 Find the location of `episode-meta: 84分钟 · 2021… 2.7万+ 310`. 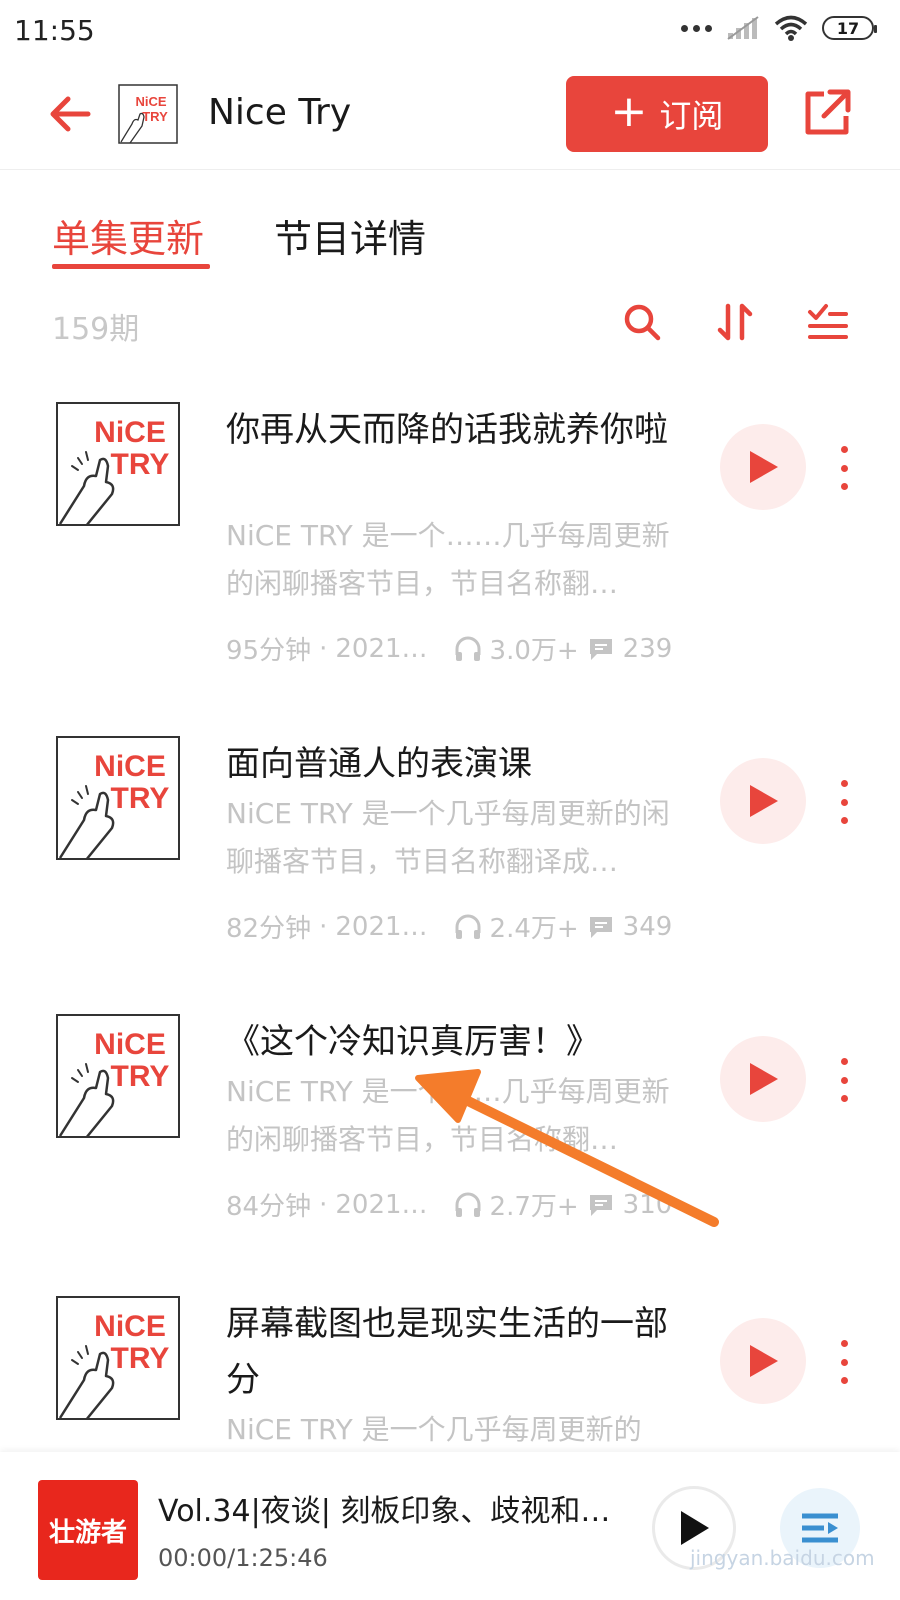

episode-meta: 84分钟 · 2021… 2.7万+ 310 is located at coordinates (466, 1204).